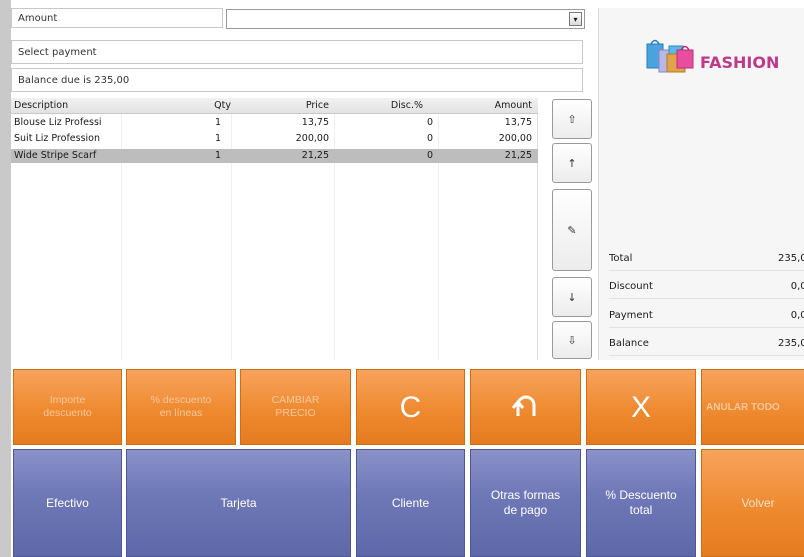  What do you see at coordinates (405, 19) in the screenshot?
I see `amount-combo: ▾` at bounding box center [405, 19].